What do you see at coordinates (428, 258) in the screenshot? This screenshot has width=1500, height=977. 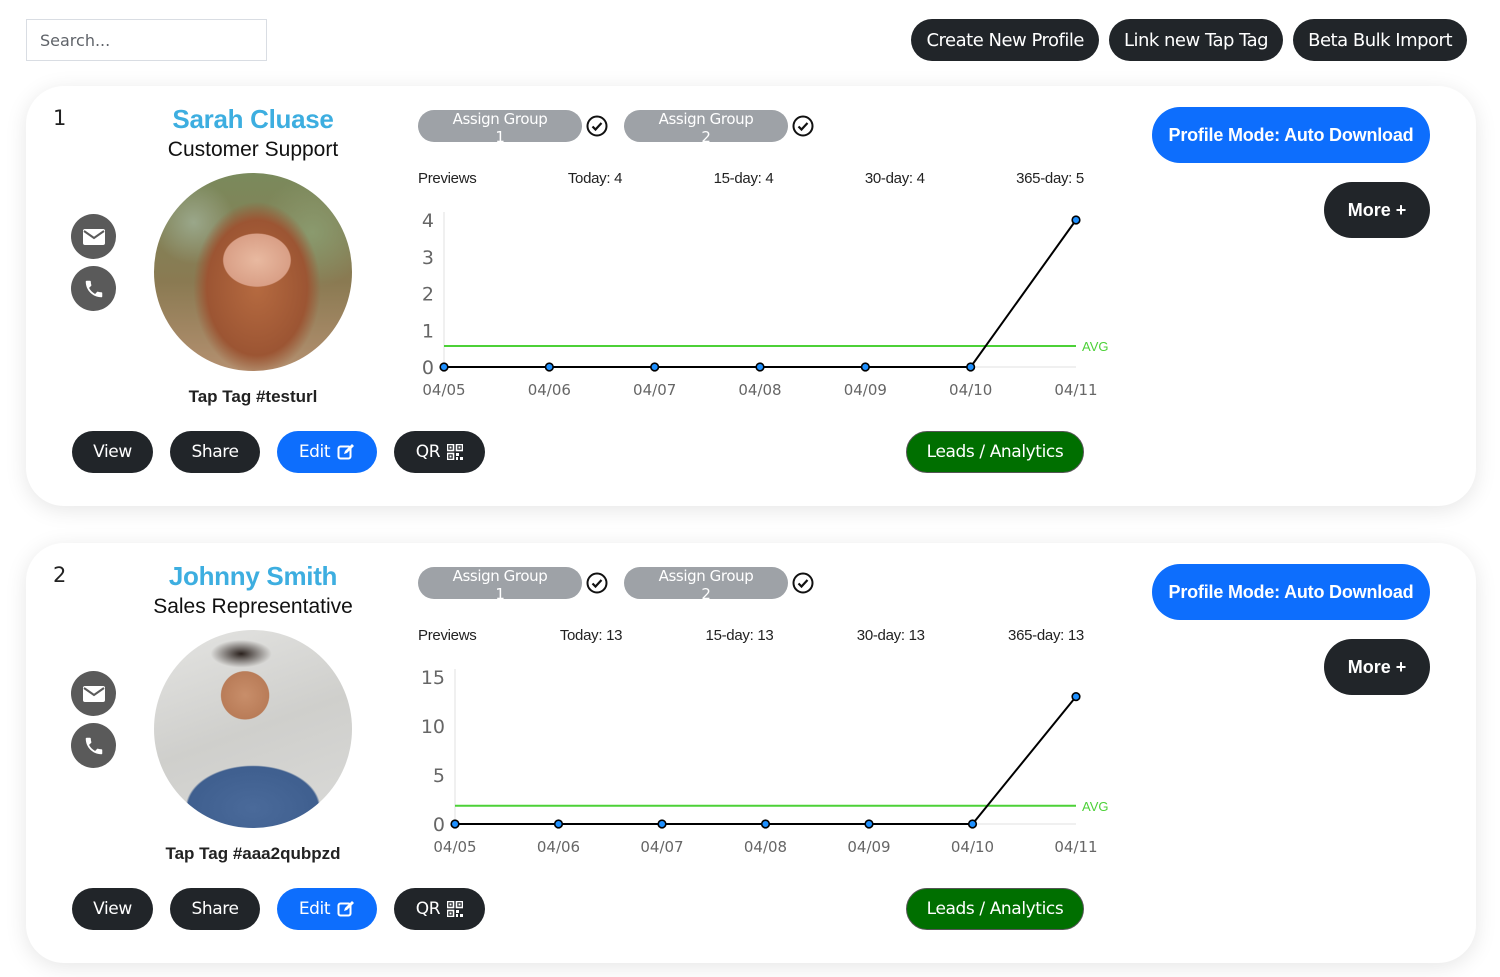 I see `y-tick-label: 3` at bounding box center [428, 258].